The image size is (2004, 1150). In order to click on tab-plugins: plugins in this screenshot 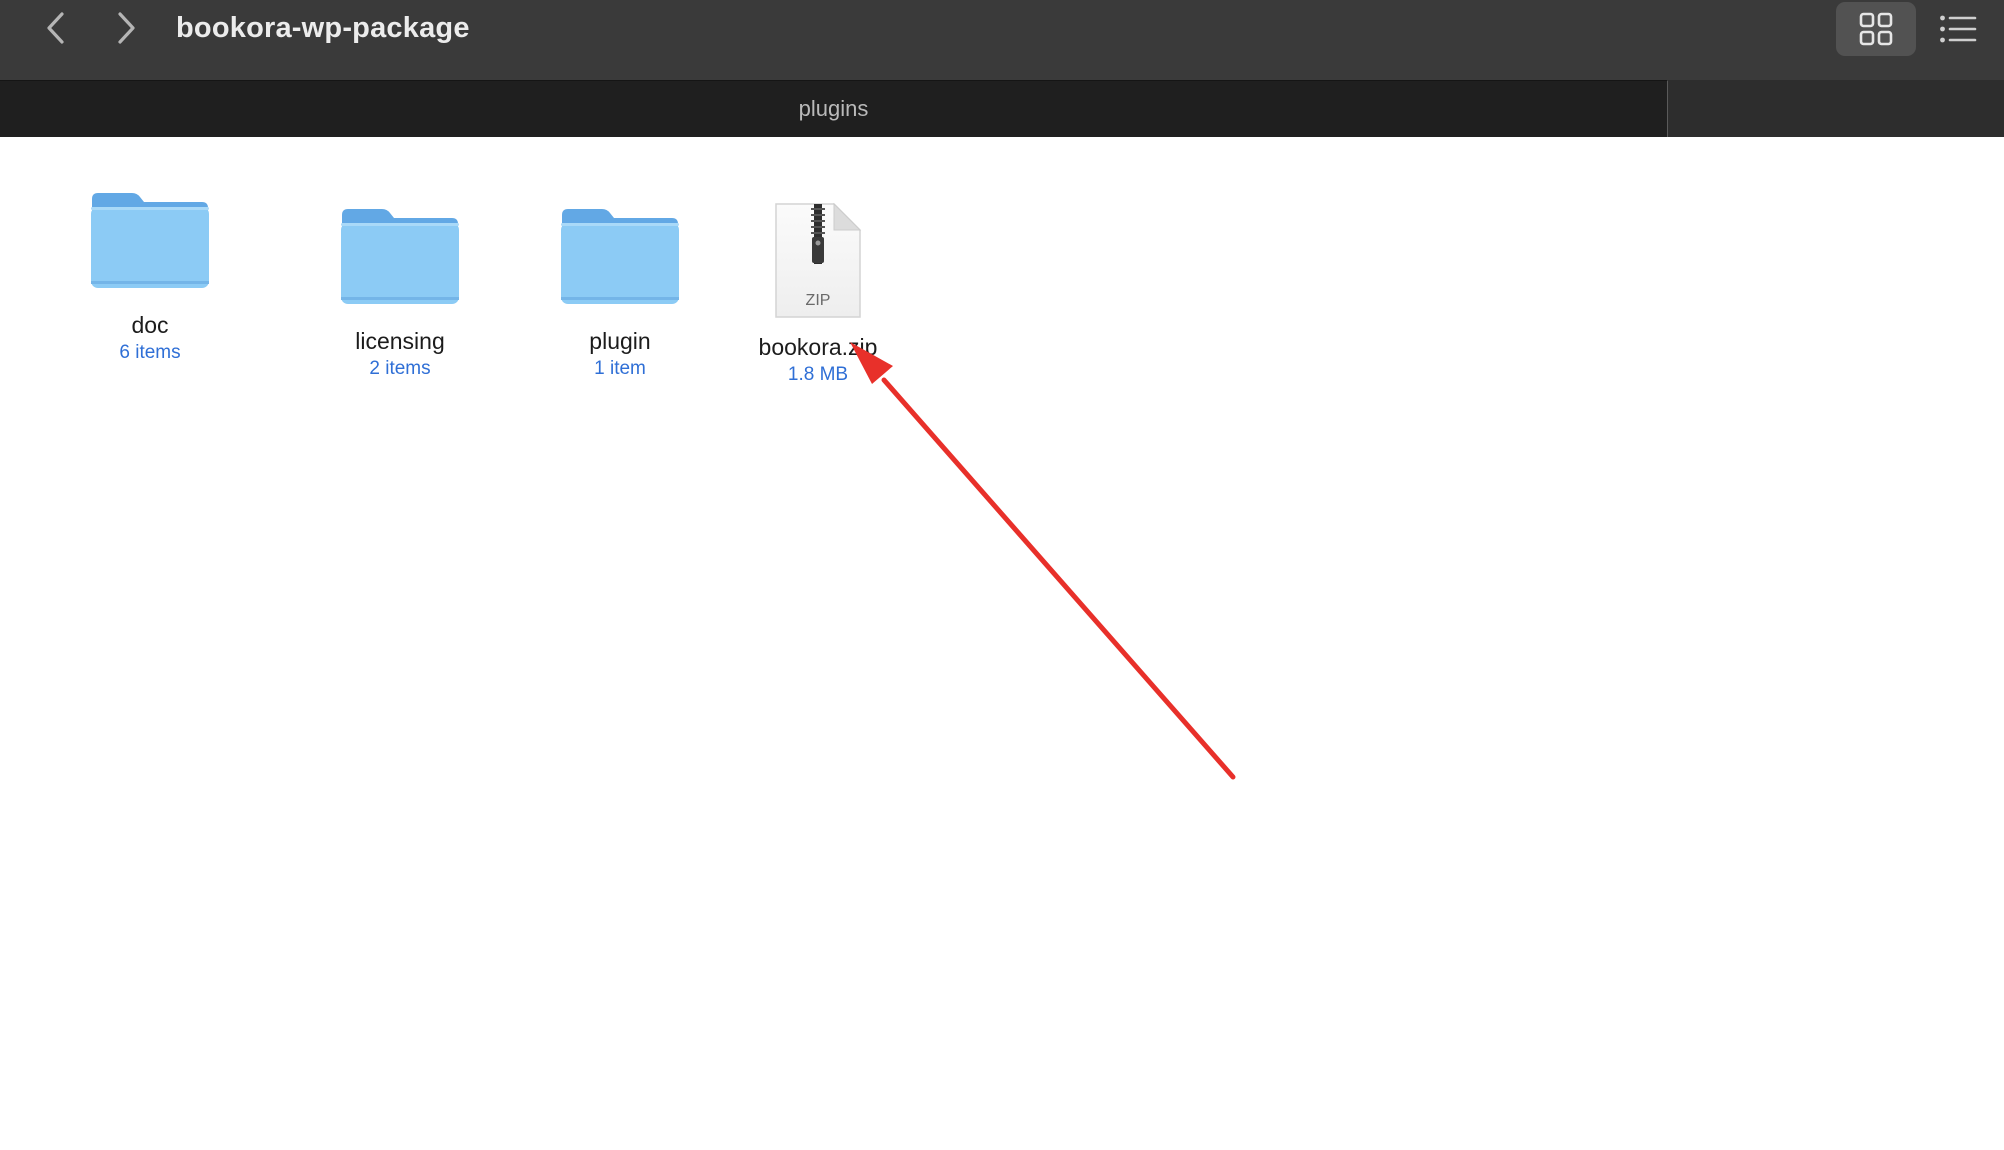, I will do `click(834, 108)`.